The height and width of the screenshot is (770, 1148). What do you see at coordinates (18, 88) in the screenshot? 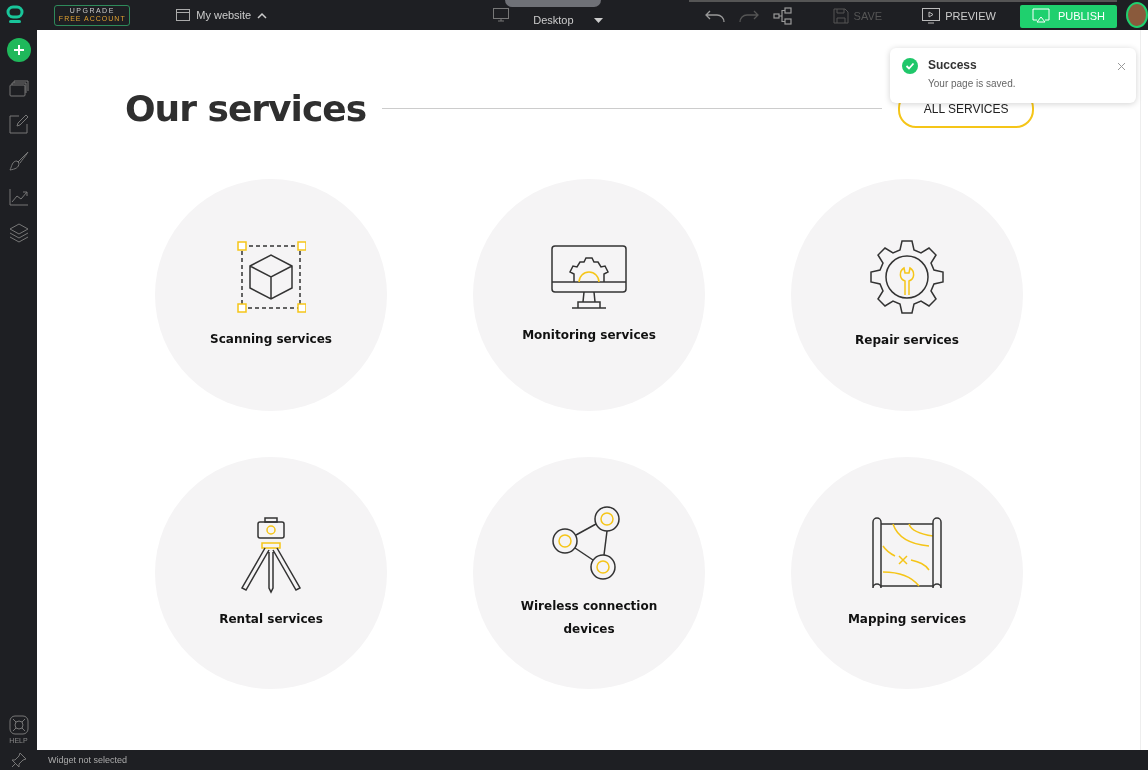
I see `pages-icon` at bounding box center [18, 88].